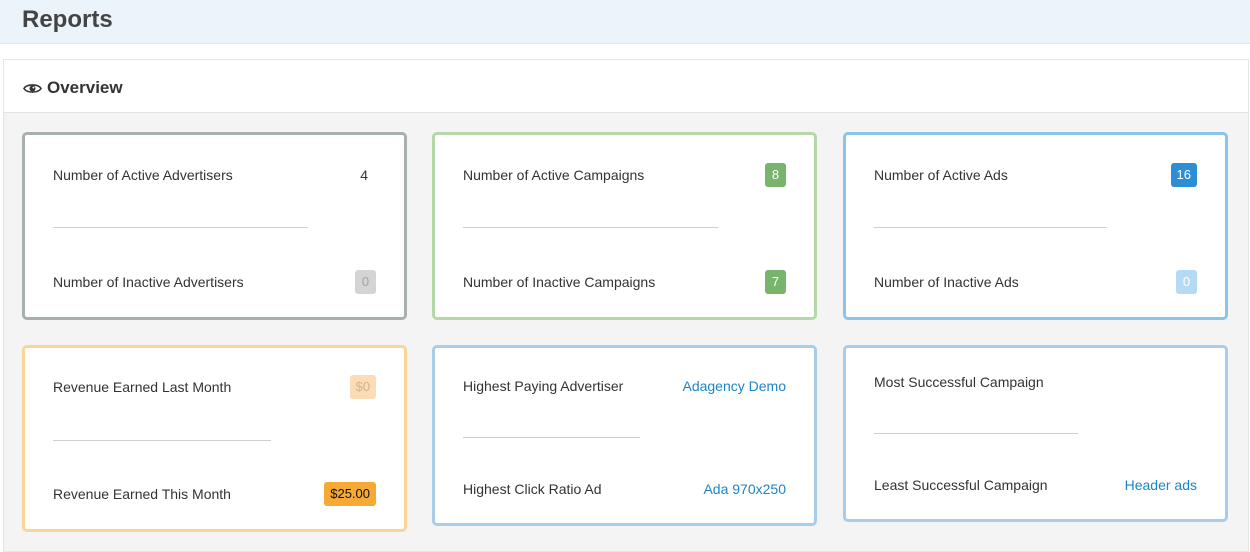 This screenshot has width=1250, height=552. Describe the element at coordinates (364, 175) in the screenshot. I see `active-advertisers-value: 4` at that location.